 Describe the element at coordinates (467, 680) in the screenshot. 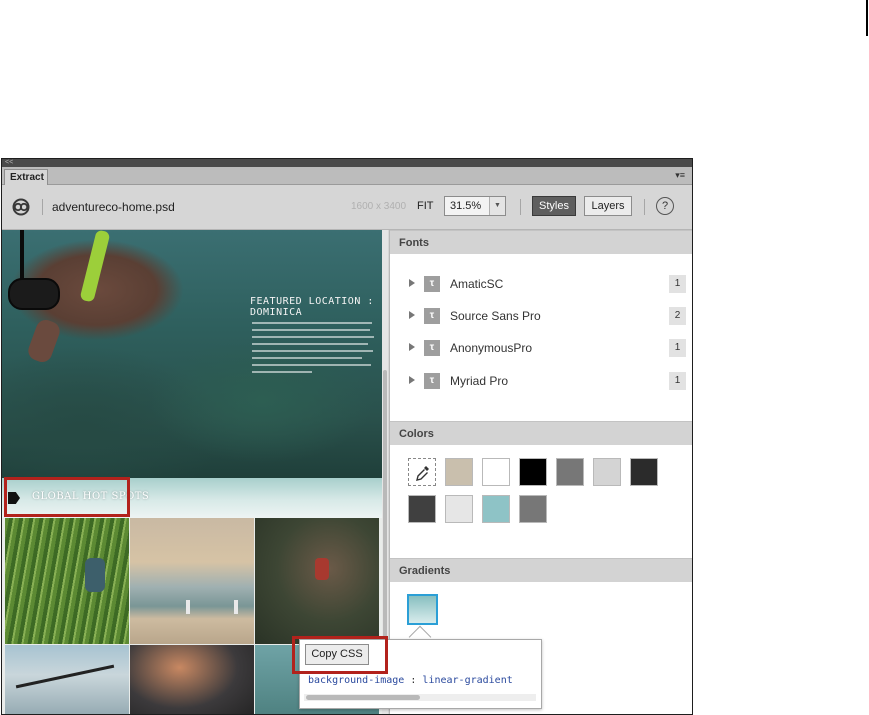

I see `css-value: linear-gradient` at that location.